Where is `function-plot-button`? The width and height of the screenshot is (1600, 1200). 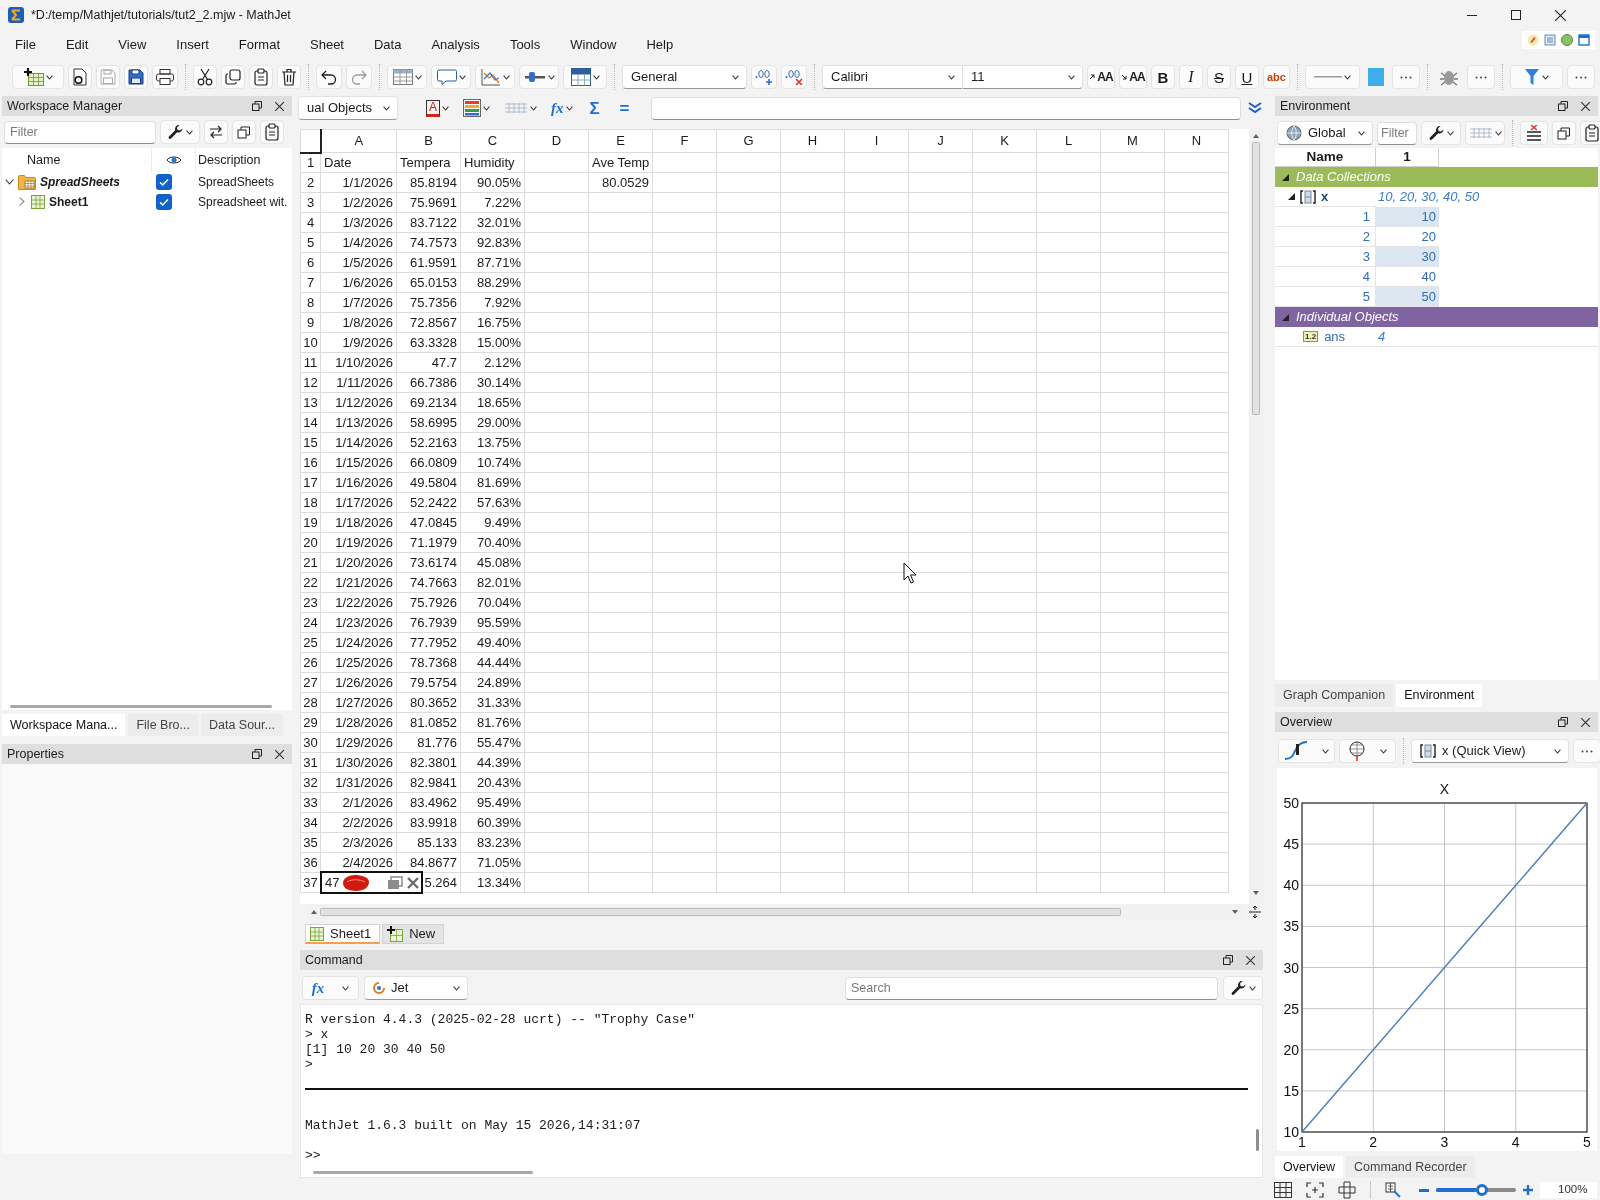
function-plot-button is located at coordinates (1306, 751).